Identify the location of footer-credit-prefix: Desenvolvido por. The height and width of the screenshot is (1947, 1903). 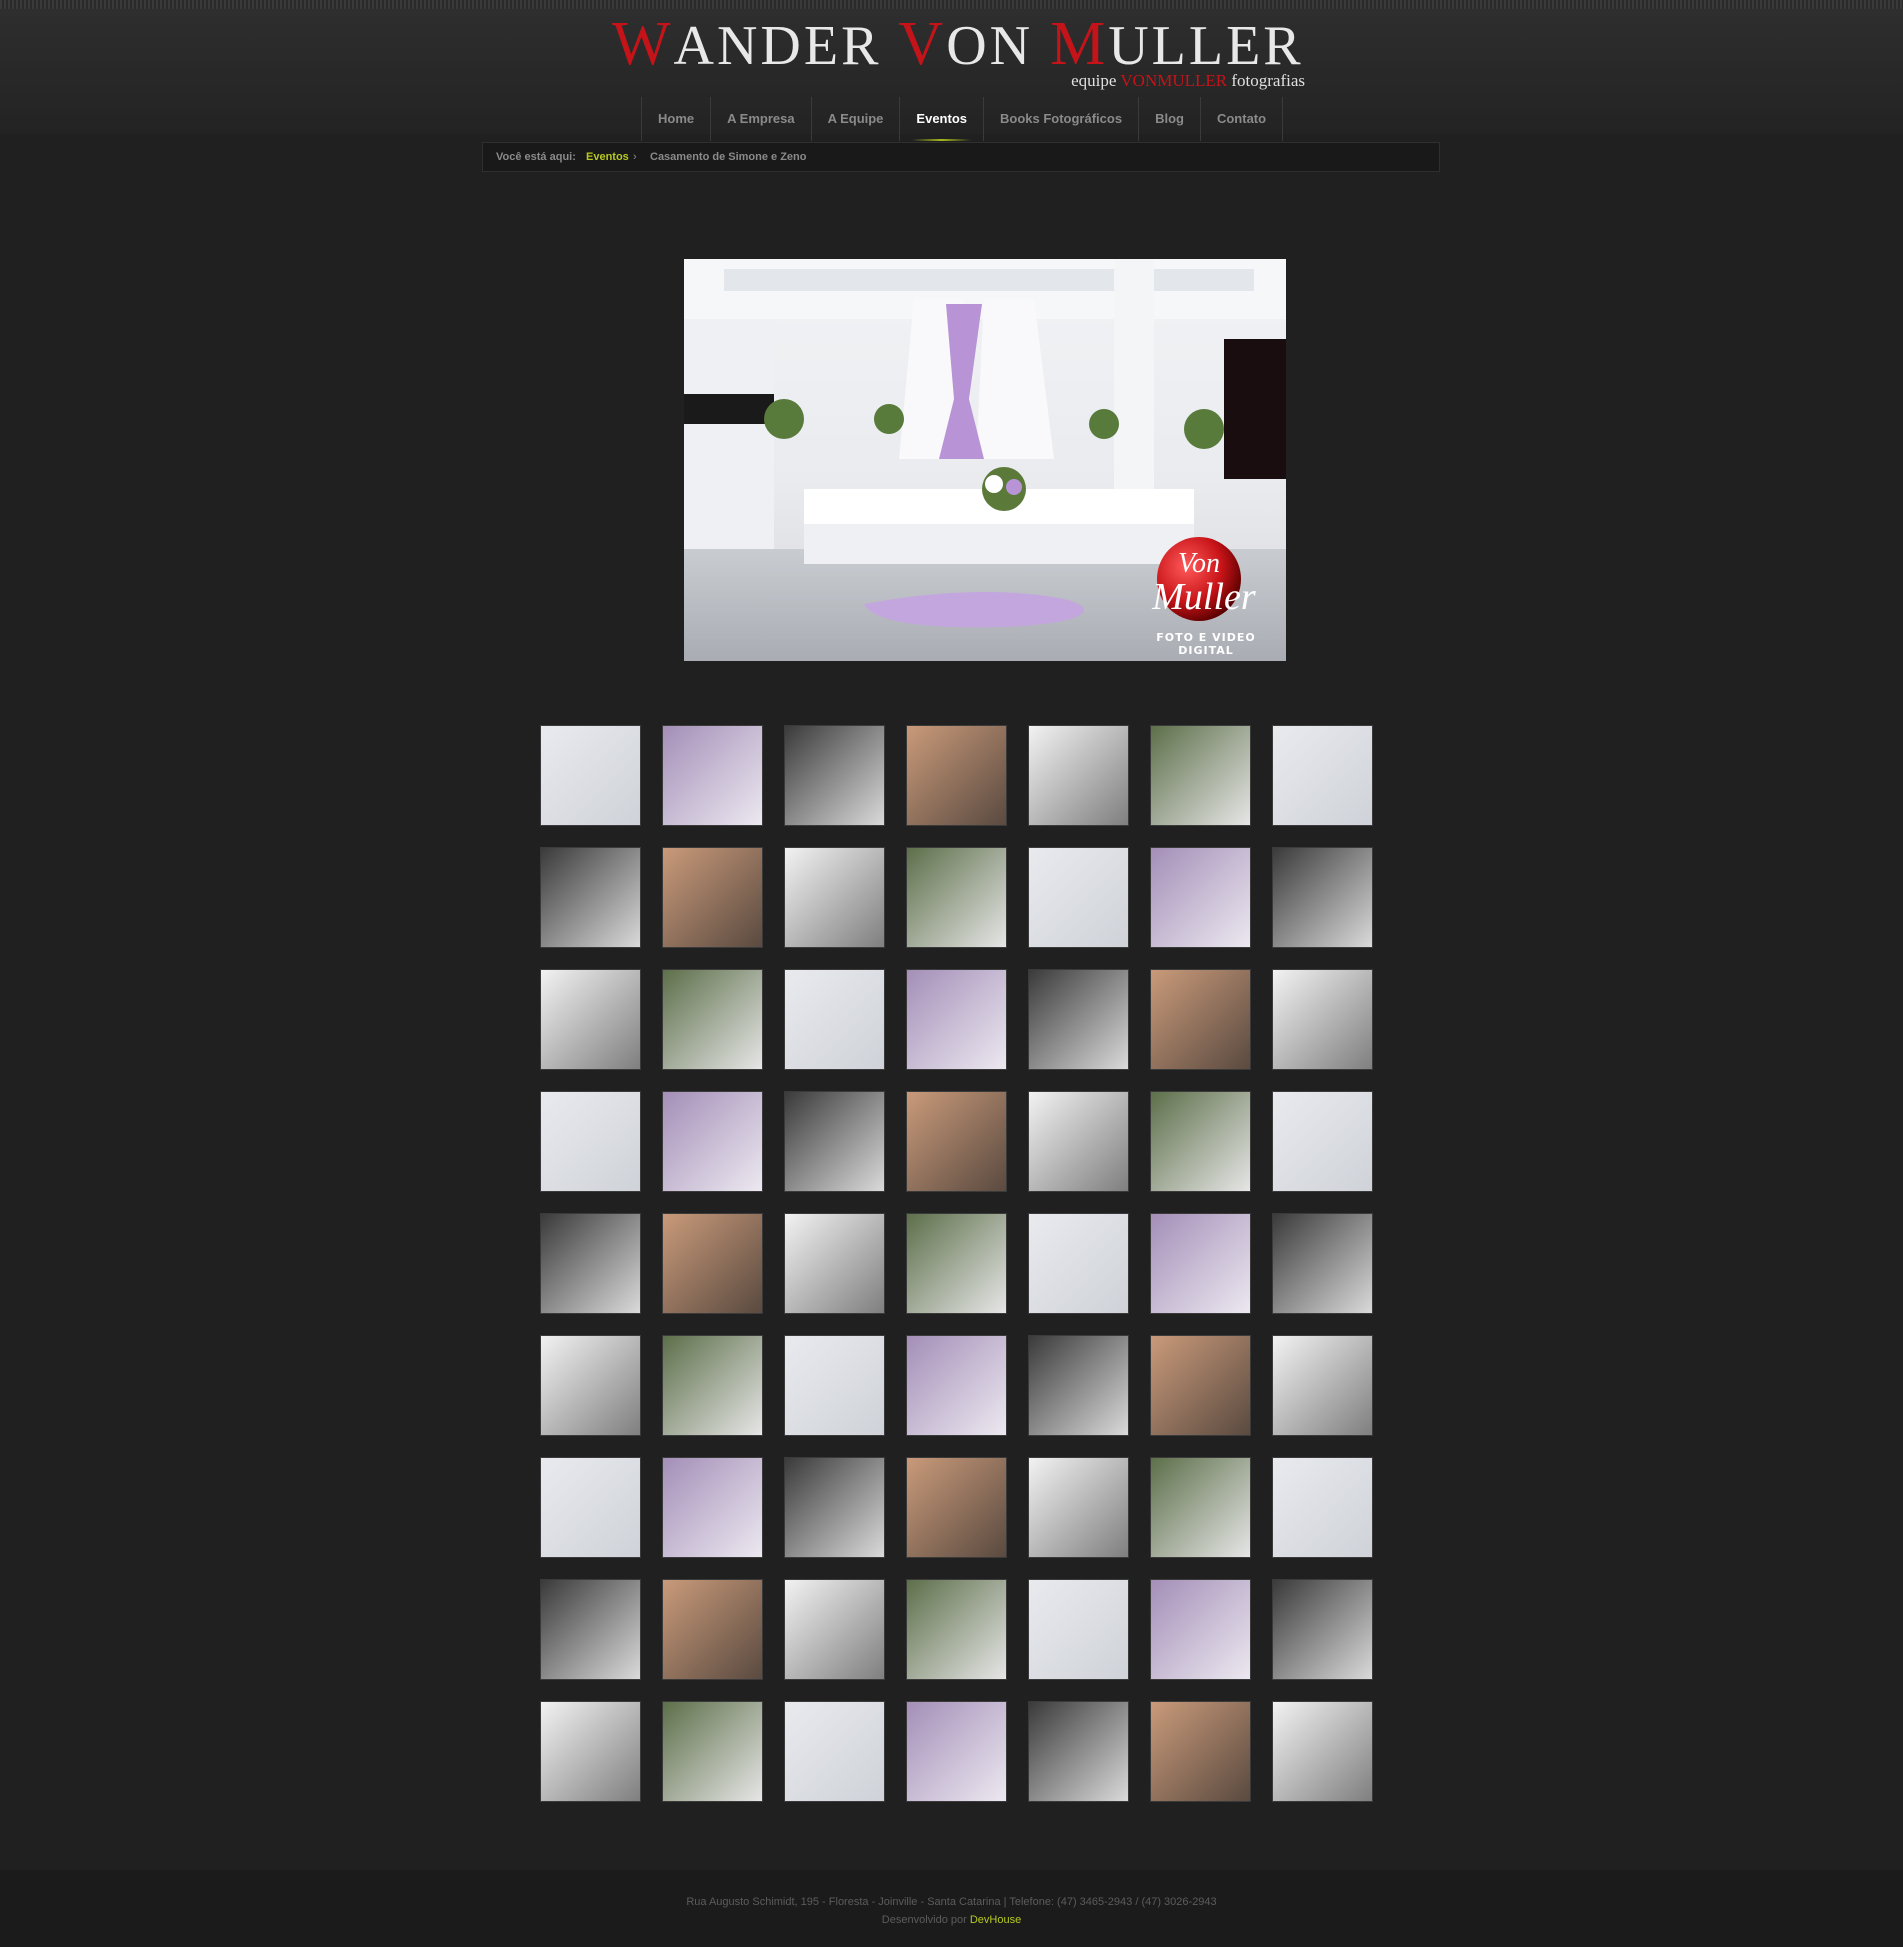
(925, 1920).